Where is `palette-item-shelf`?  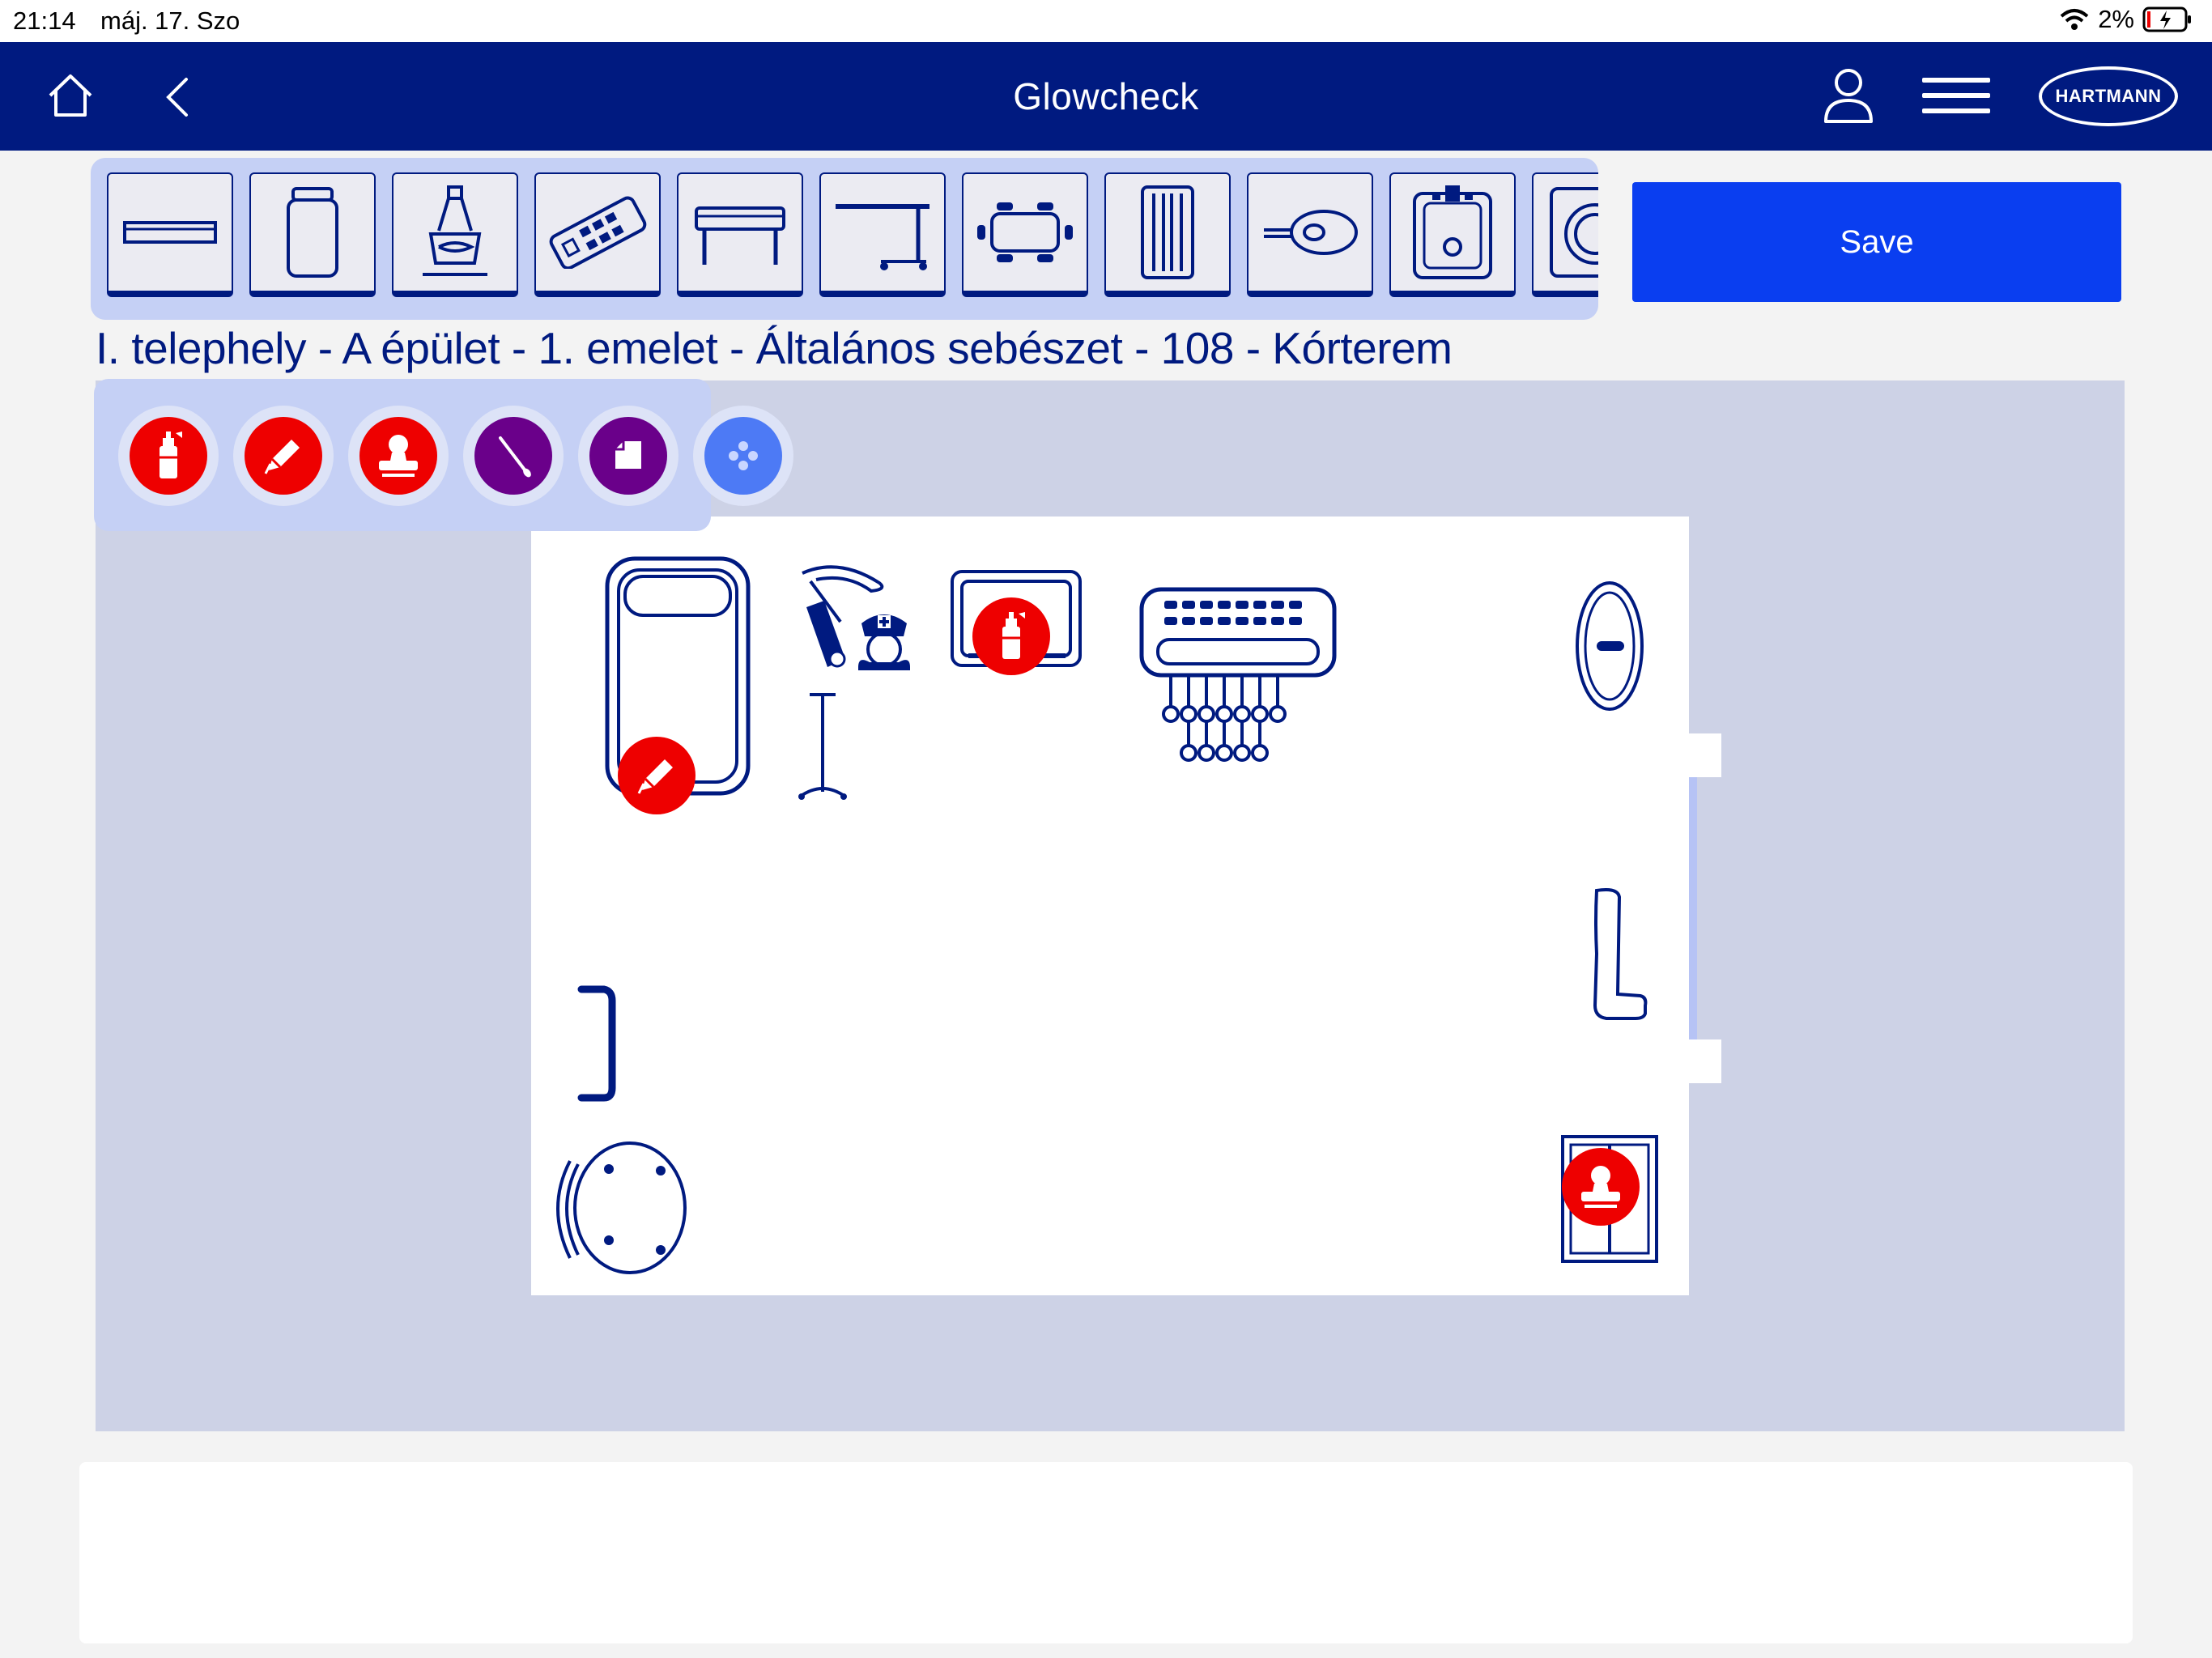
palette-item-shelf is located at coordinates (170, 234).